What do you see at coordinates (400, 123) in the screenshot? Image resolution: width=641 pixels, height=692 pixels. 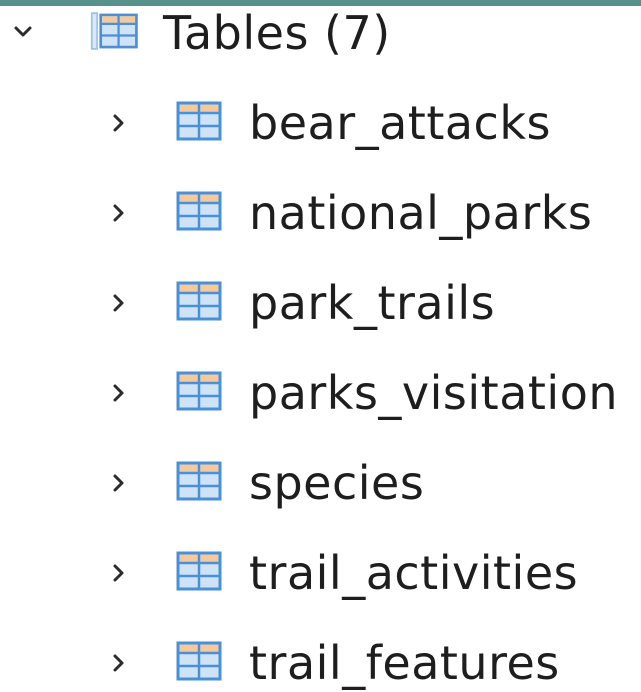 I see `tree-item-label: bear_attacks` at bounding box center [400, 123].